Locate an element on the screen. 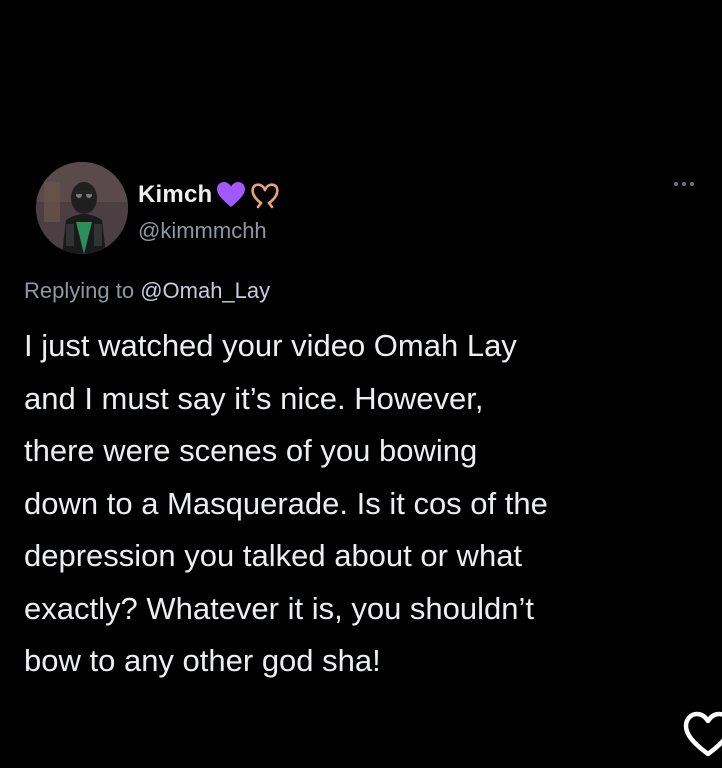 This screenshot has width=722, height=768. user-handle: @kimmmchh is located at coordinates (202, 231).